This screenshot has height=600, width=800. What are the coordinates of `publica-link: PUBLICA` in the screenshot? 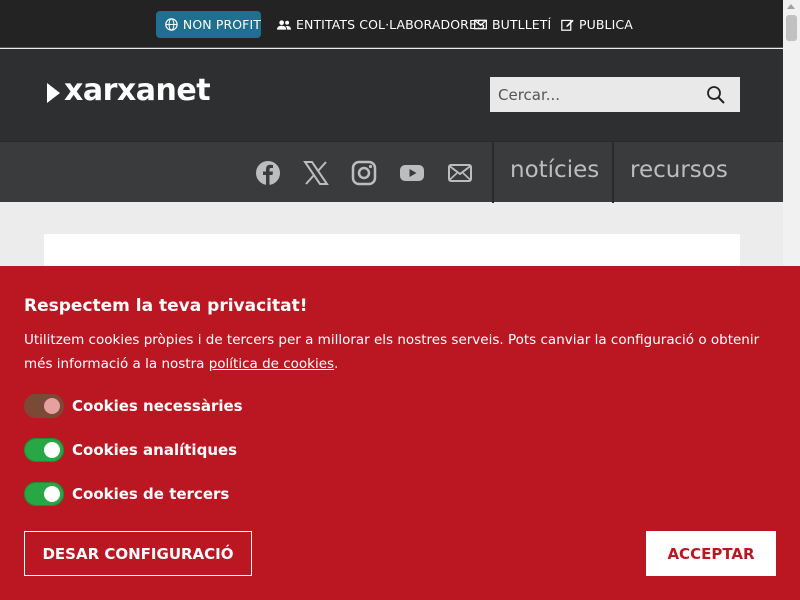 It's located at (597, 24).